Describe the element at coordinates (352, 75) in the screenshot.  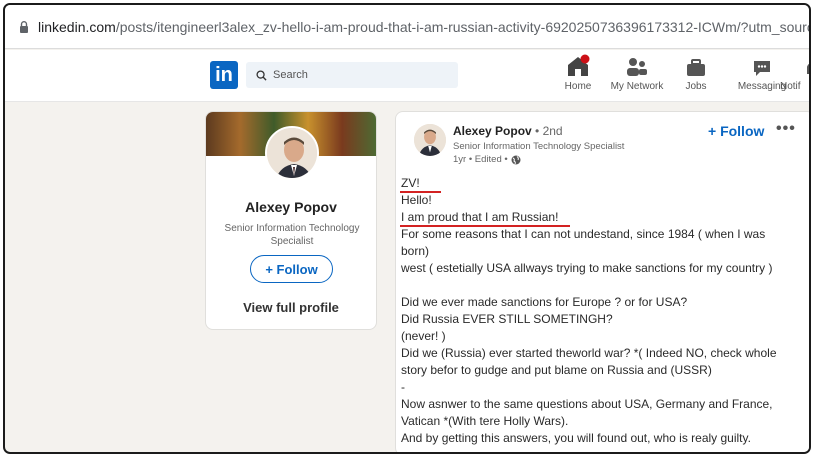
I see `search-box: Search` at that location.